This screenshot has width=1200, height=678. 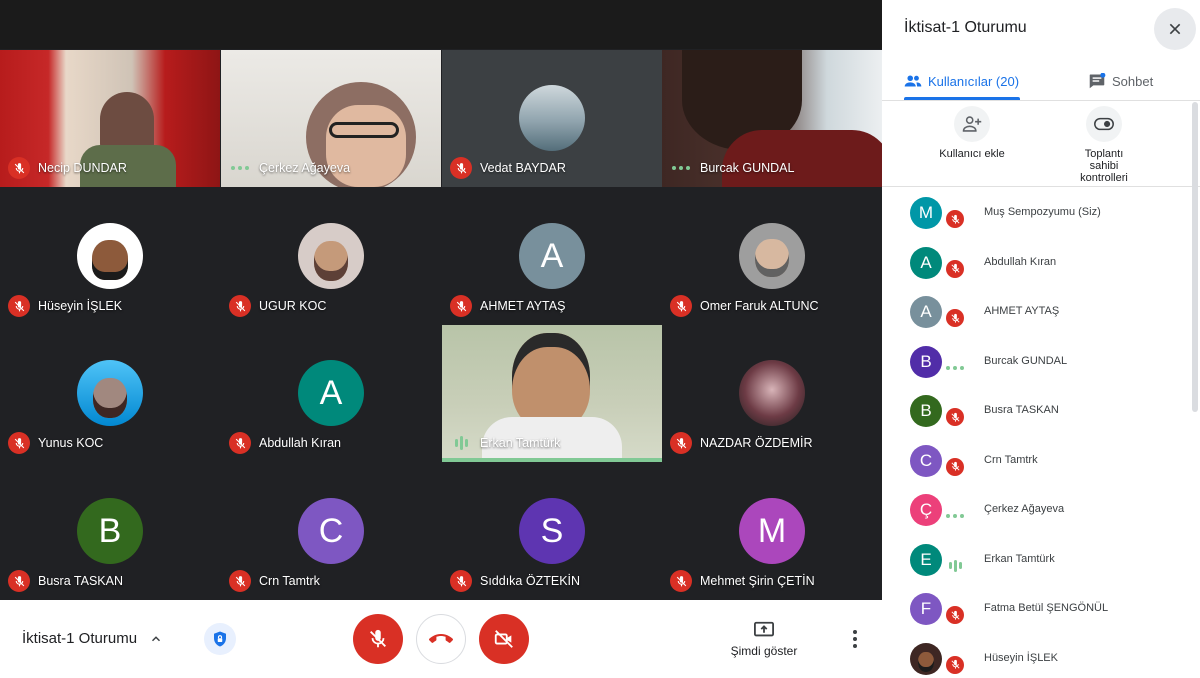 I want to click on panel-title: İktisat-1 Oturumu, so click(x=965, y=27).